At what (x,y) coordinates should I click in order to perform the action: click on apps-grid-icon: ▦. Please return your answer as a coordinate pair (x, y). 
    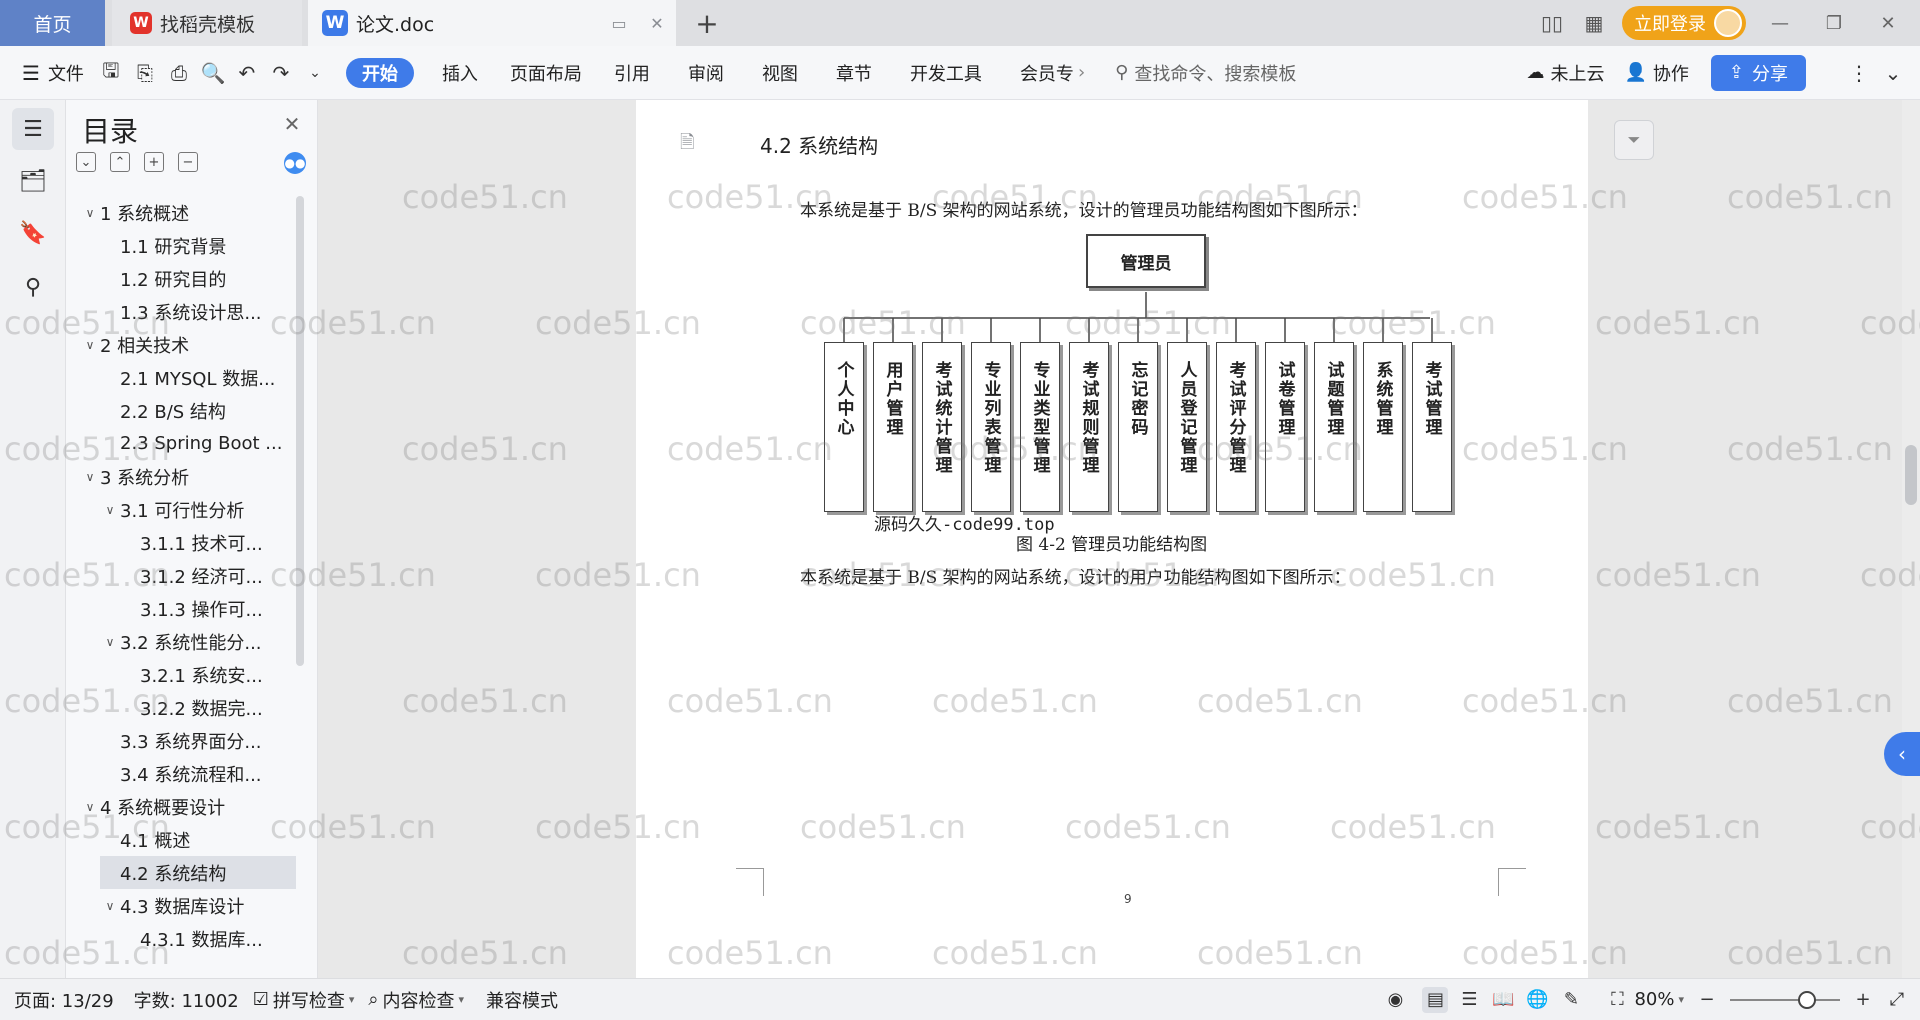
    Looking at the image, I should click on (1594, 23).